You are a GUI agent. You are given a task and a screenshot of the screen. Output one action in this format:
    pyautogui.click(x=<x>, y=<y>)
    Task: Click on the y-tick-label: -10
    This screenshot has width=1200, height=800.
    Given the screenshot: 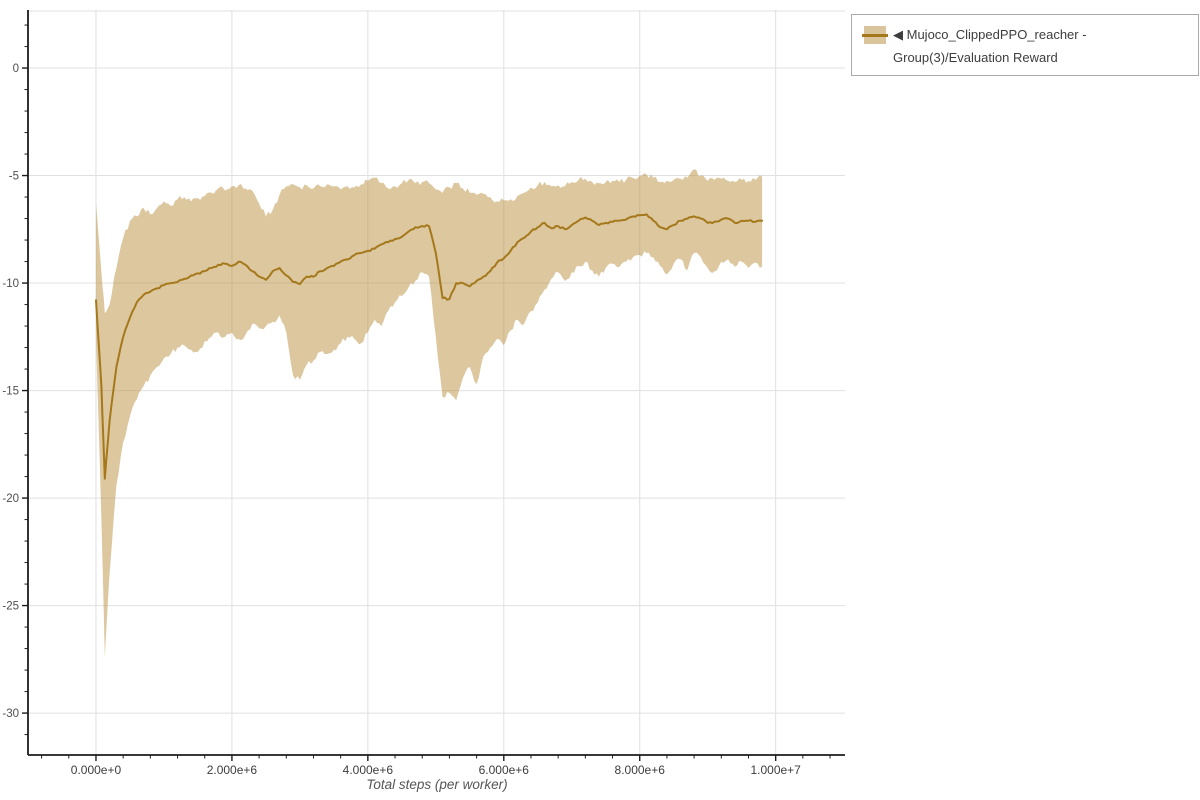 What is the action you would take?
    pyautogui.click(x=10, y=284)
    